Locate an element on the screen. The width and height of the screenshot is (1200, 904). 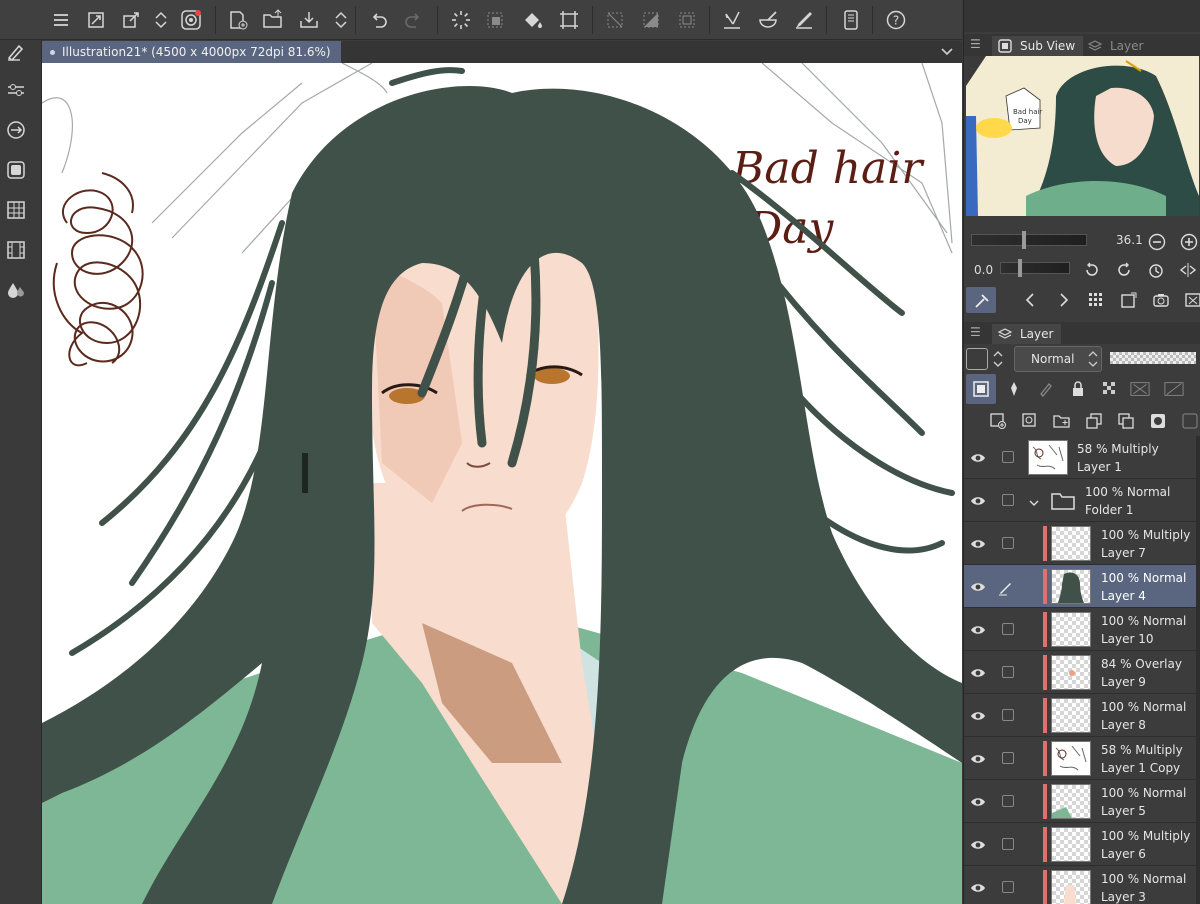
layer-row: 100 % Normal Layer 8 is located at coordinates (1082, 715).